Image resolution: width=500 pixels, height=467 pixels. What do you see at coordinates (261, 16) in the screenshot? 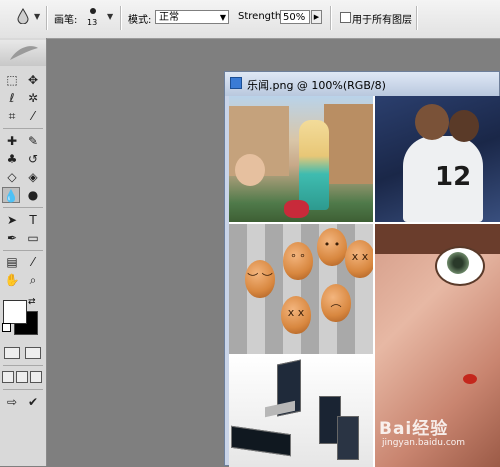
I see `strength-label: Strength:` at bounding box center [261, 16].